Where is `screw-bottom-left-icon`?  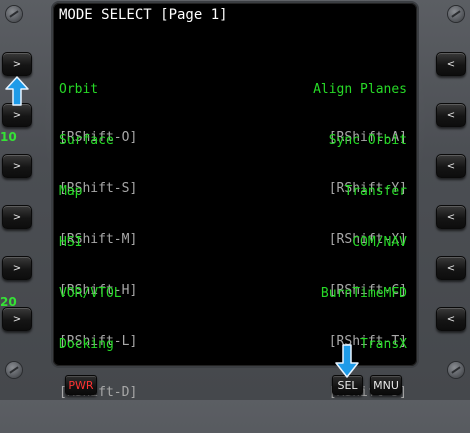
screw-bottom-left-icon is located at coordinates (14, 370).